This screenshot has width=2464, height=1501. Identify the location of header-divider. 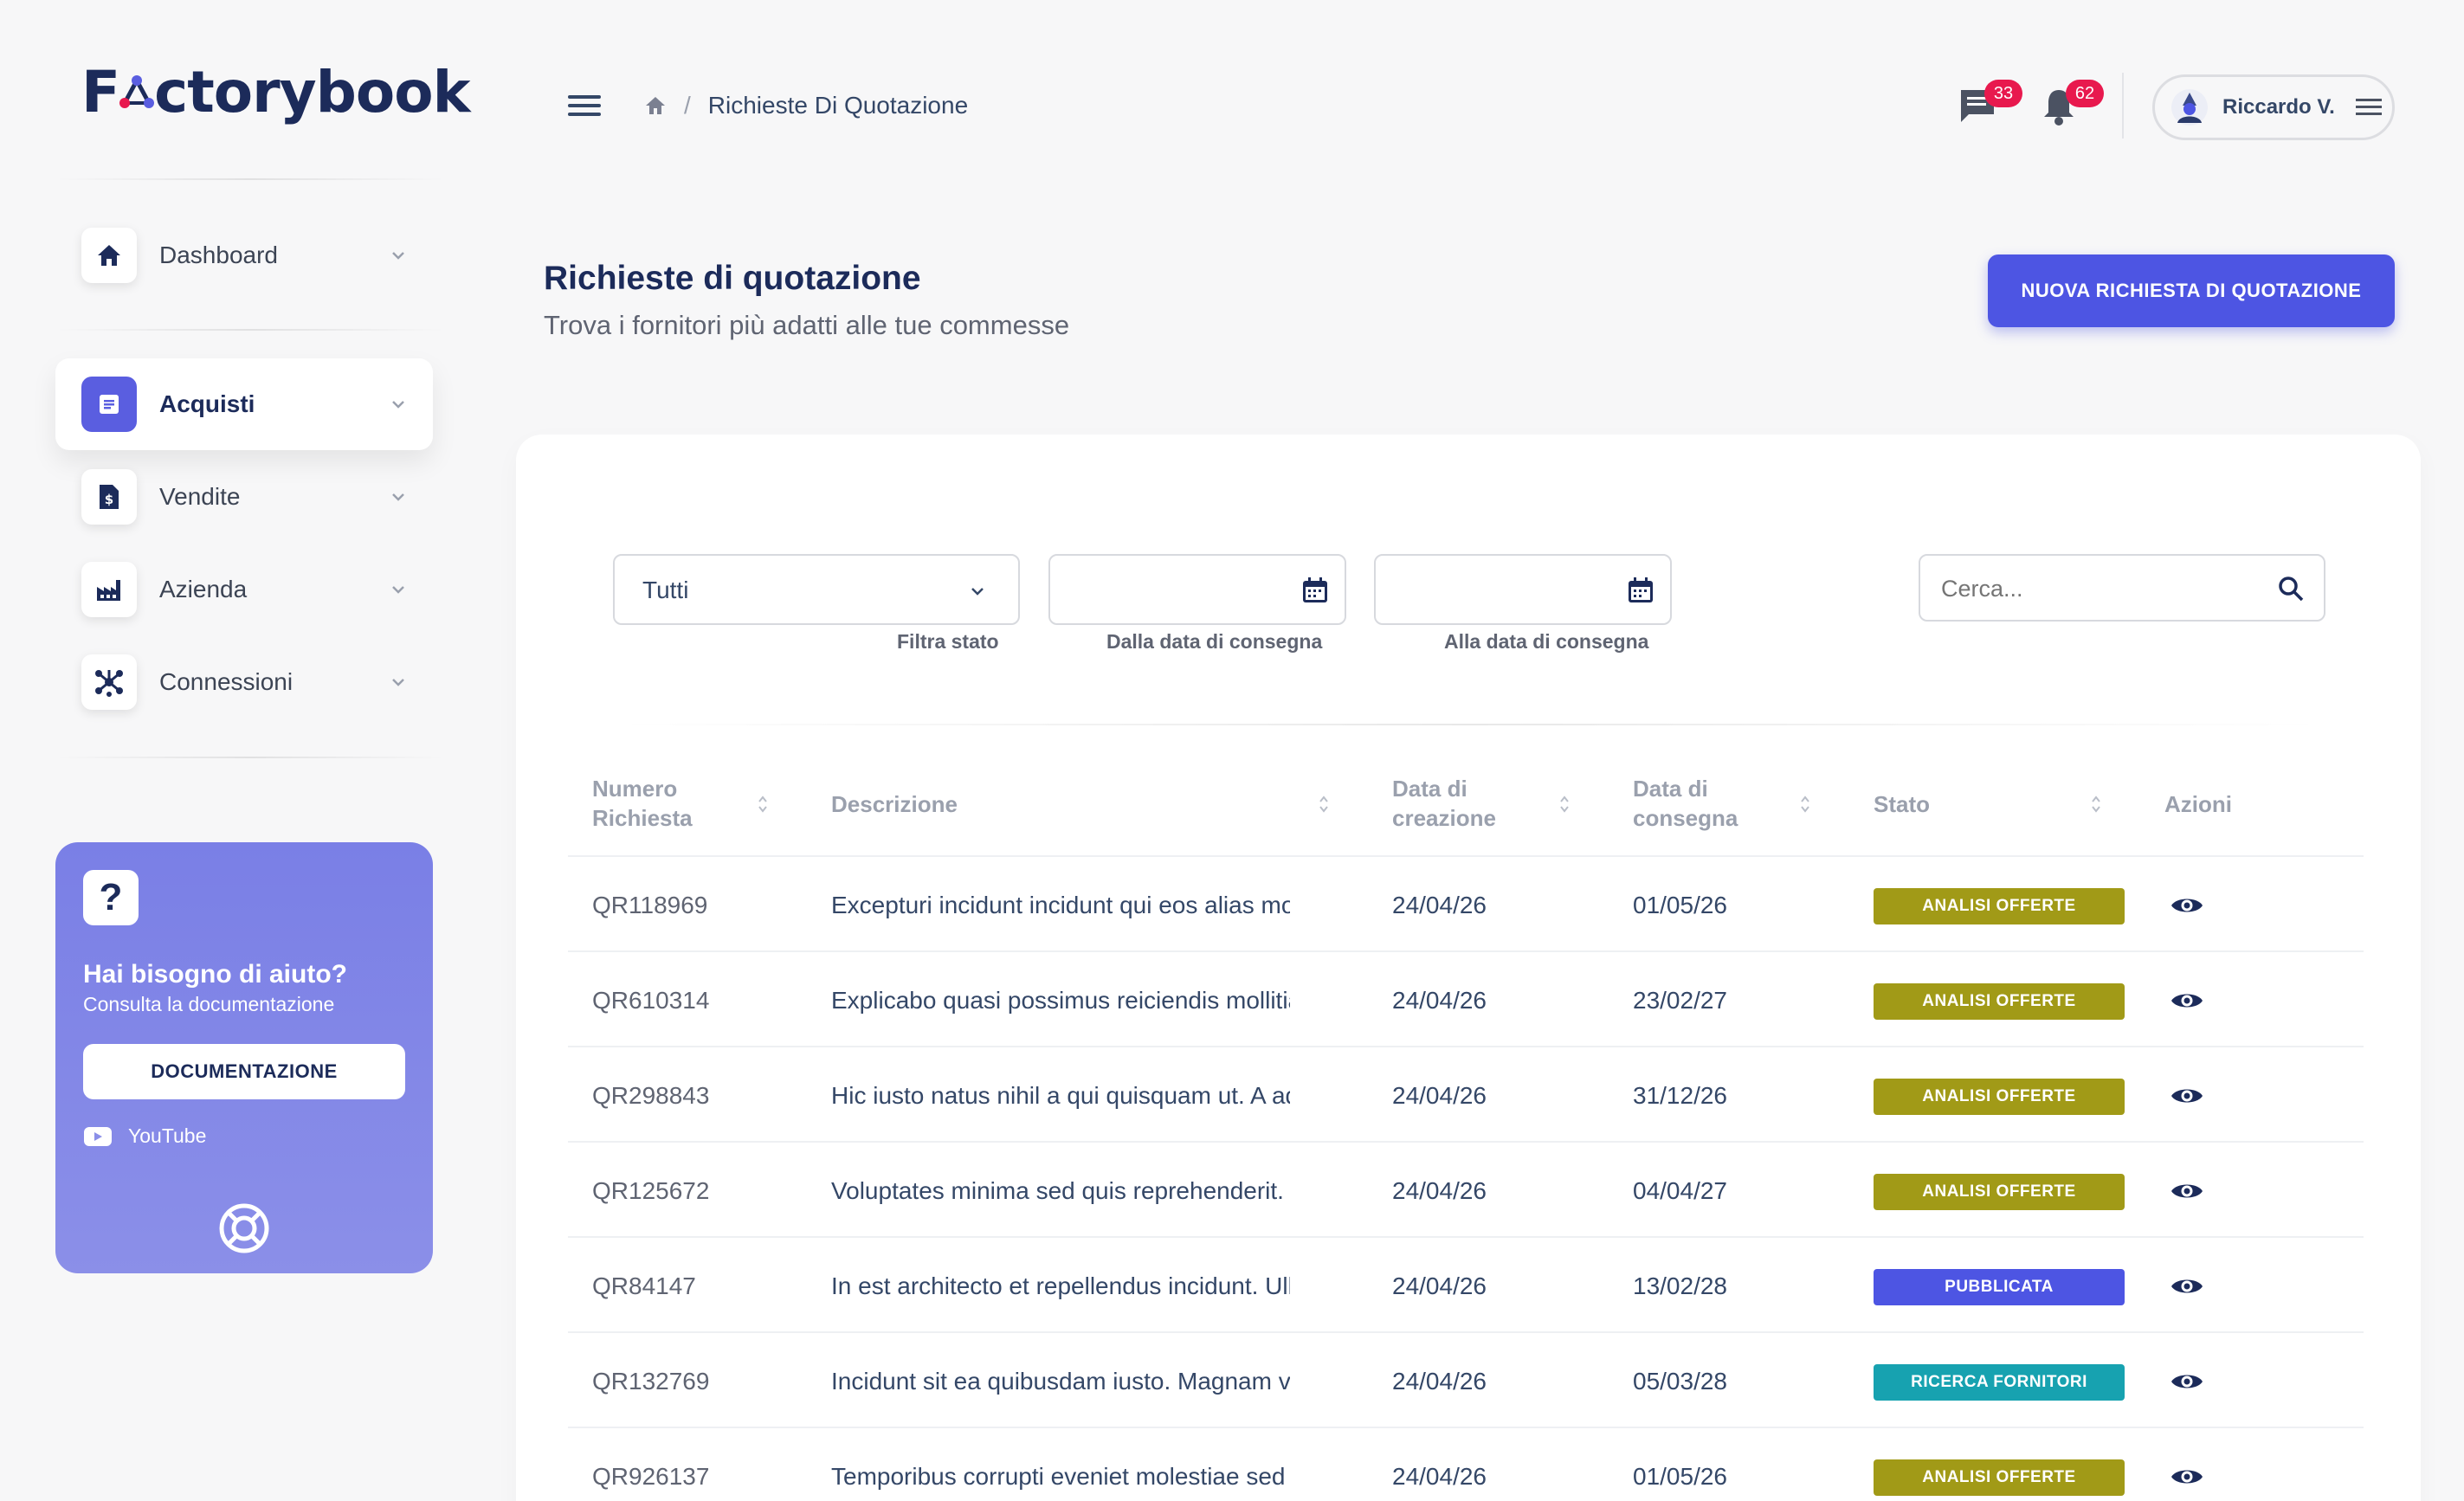
(2123, 106).